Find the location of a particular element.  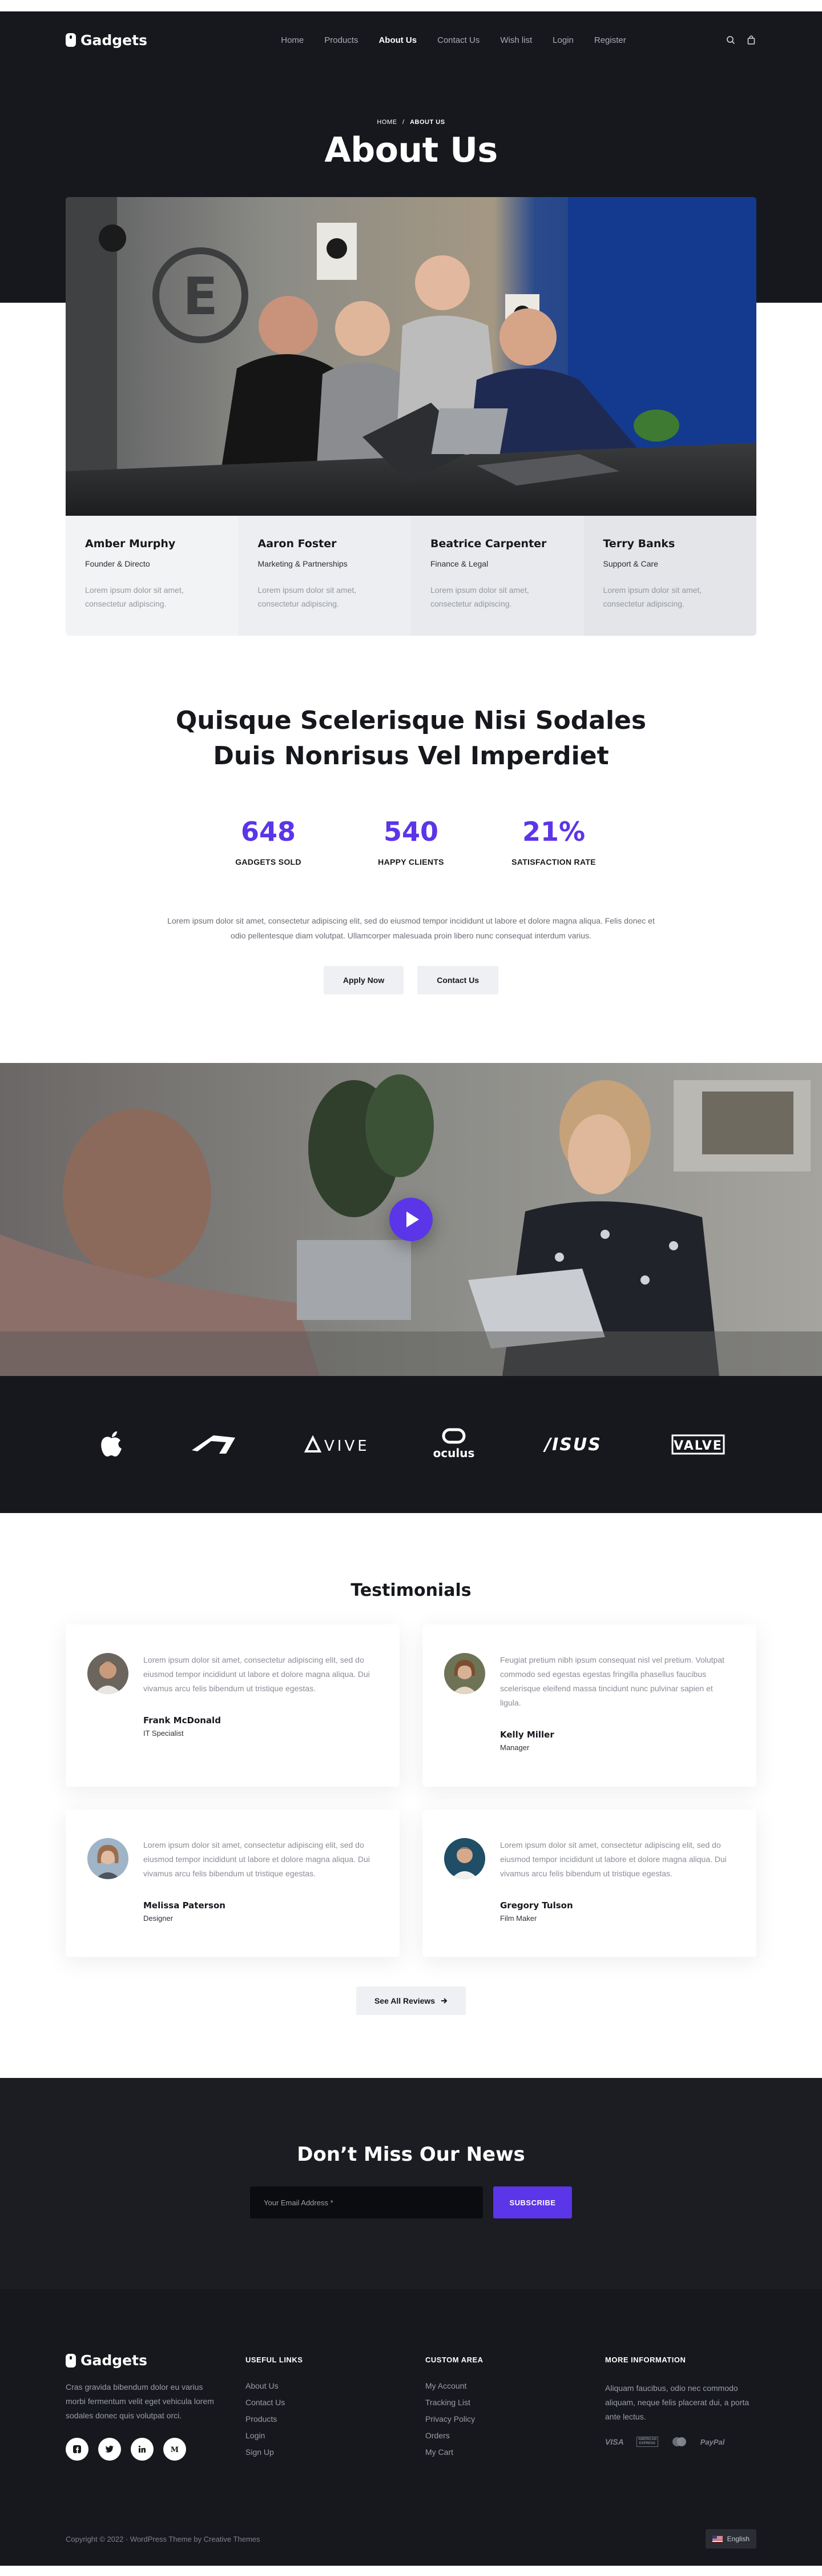

testimonial-name: Frank McDonald is located at coordinates (182, 1720).